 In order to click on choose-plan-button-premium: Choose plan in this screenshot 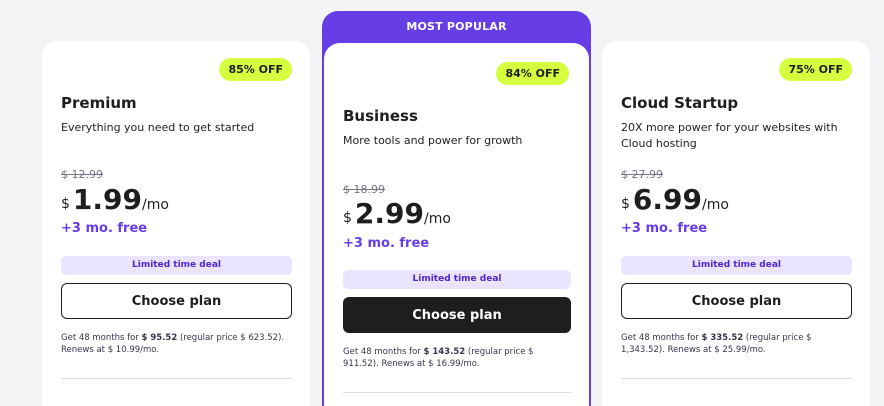, I will do `click(176, 301)`.